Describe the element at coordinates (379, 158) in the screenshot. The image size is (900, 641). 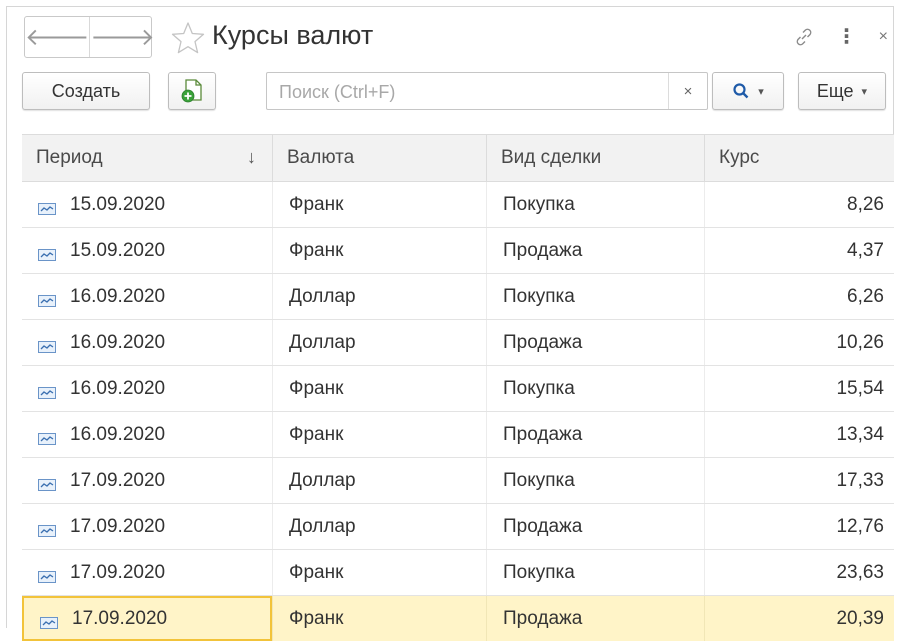
I see `column-header-currency: Валюта` at that location.